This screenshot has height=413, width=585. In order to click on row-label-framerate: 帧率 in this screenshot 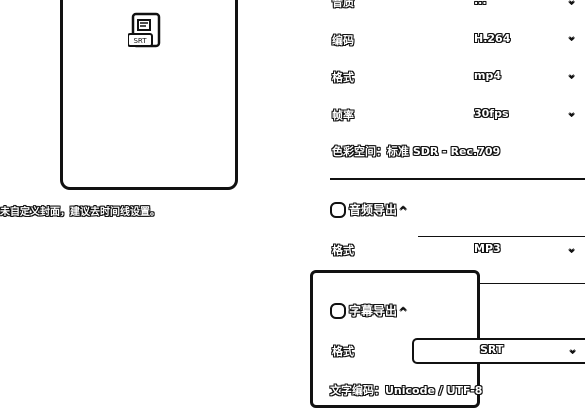, I will do `click(343, 115)`.